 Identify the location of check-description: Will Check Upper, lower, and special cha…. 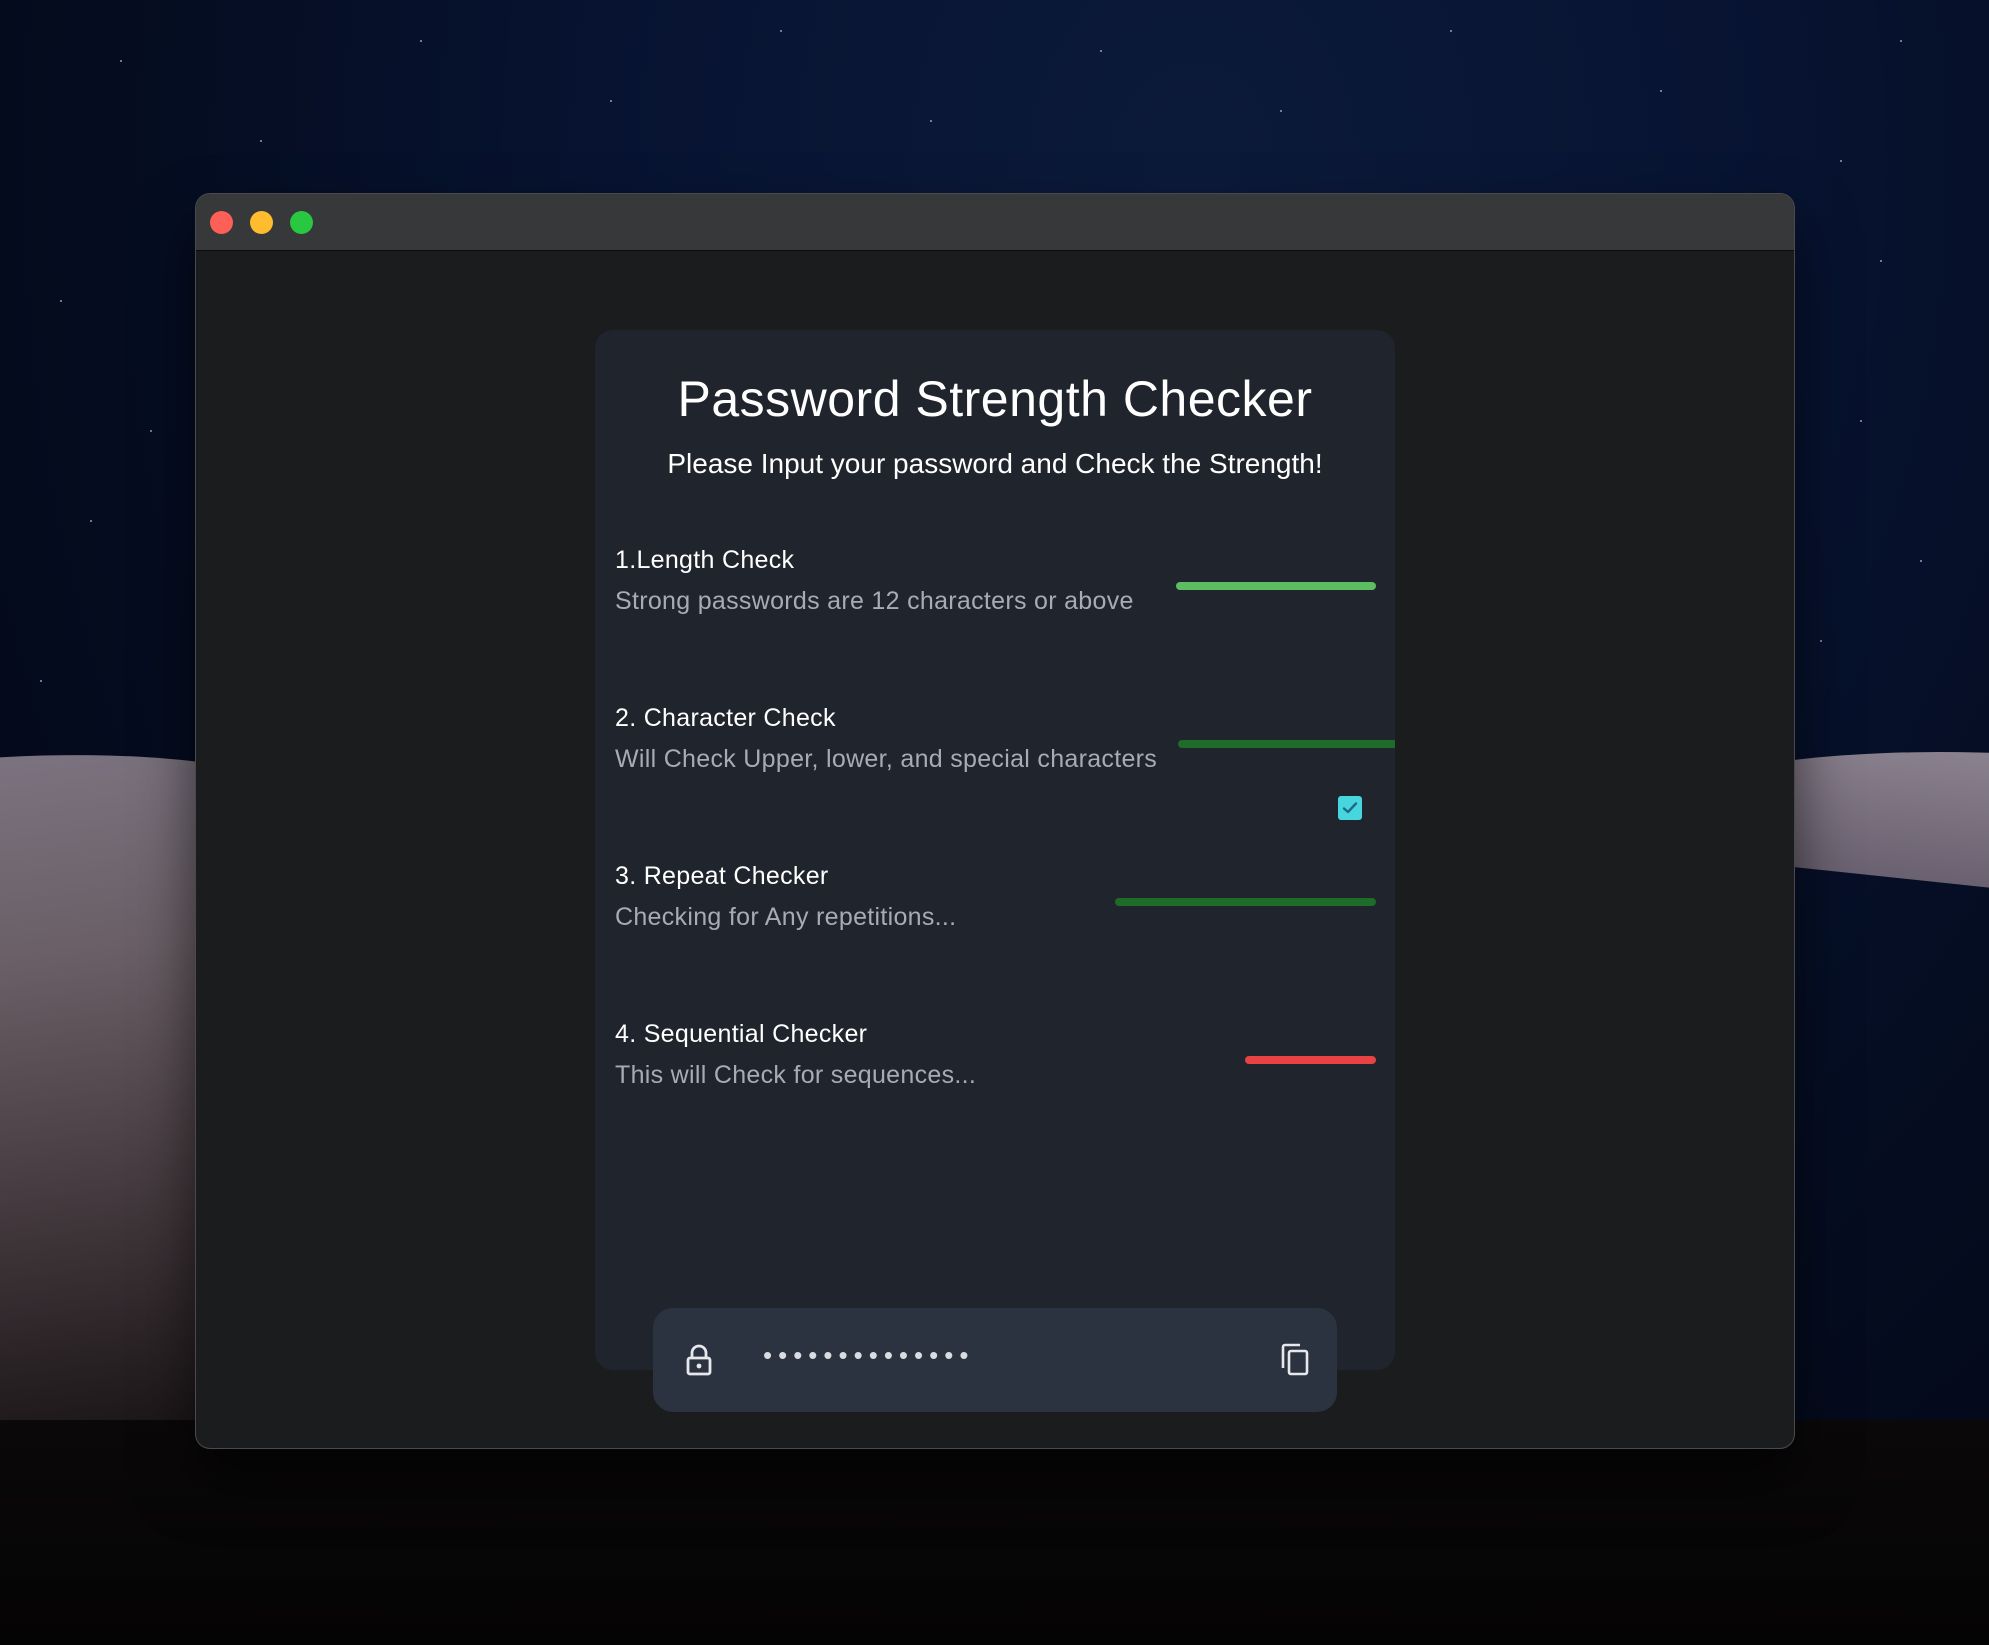
(886, 759).